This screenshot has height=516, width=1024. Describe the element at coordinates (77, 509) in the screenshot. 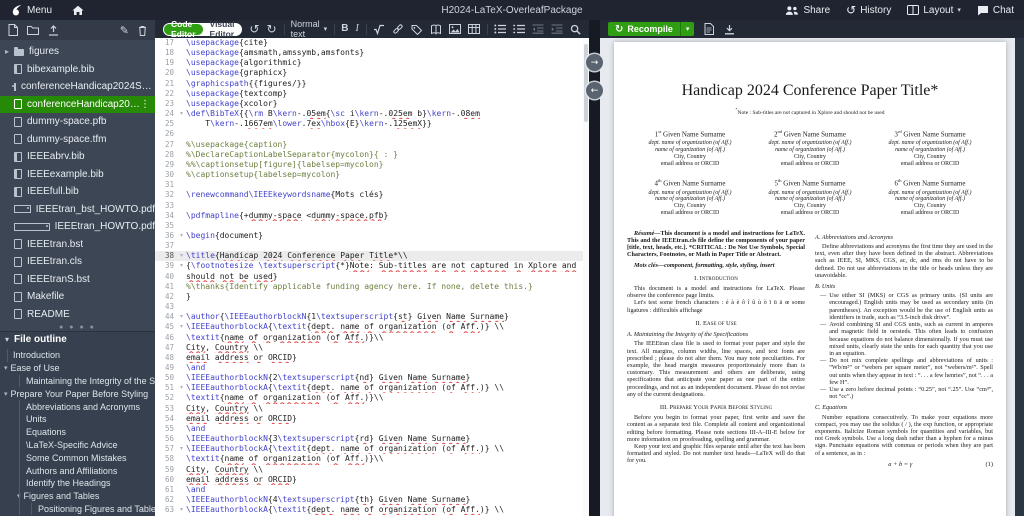

I see `outline-item: Positioning Figures and Tables` at that location.